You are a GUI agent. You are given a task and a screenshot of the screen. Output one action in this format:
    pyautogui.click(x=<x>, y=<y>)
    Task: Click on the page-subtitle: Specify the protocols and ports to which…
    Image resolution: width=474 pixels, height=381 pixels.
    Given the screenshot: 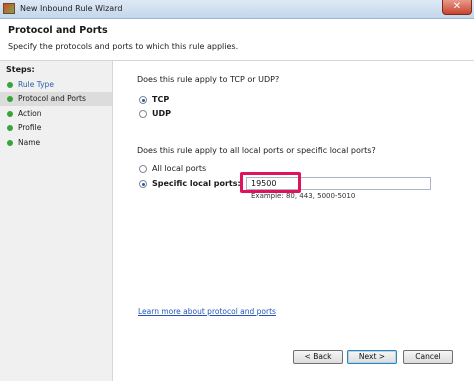 What is the action you would take?
    pyautogui.click(x=123, y=46)
    